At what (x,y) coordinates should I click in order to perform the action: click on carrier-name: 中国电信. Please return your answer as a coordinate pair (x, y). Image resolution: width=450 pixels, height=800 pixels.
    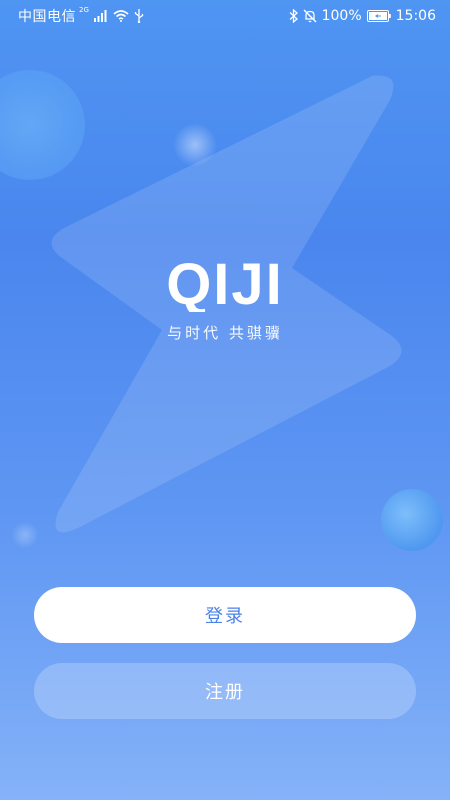
    Looking at the image, I should click on (47, 17).